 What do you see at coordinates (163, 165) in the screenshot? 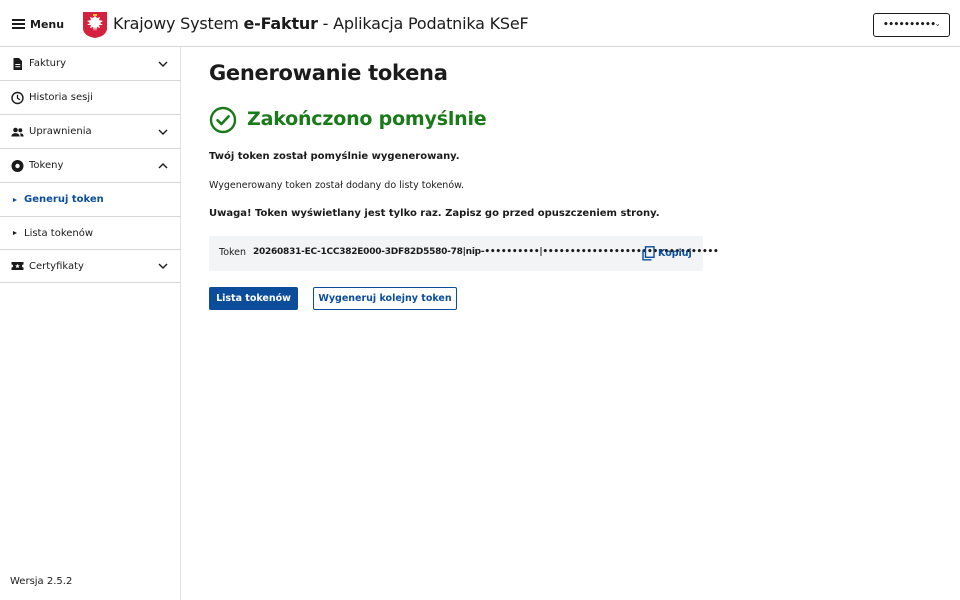
I see `chevron-up-icon` at bounding box center [163, 165].